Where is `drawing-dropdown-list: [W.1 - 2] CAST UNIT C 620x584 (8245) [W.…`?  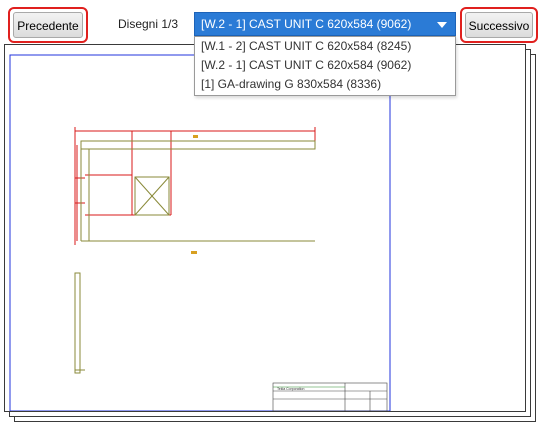
drawing-dropdown-list: [W.1 - 2] CAST UNIT C 620x584 (8245) [W.… is located at coordinates (325, 66).